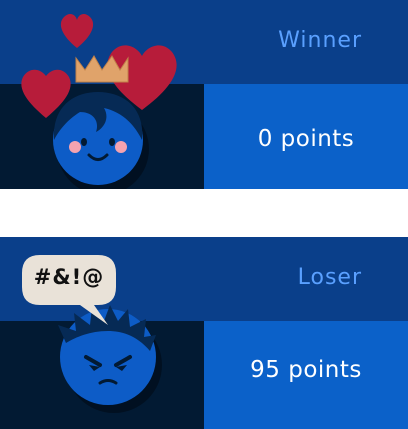  I want to click on angry-face-avatar, so click(107, 355).